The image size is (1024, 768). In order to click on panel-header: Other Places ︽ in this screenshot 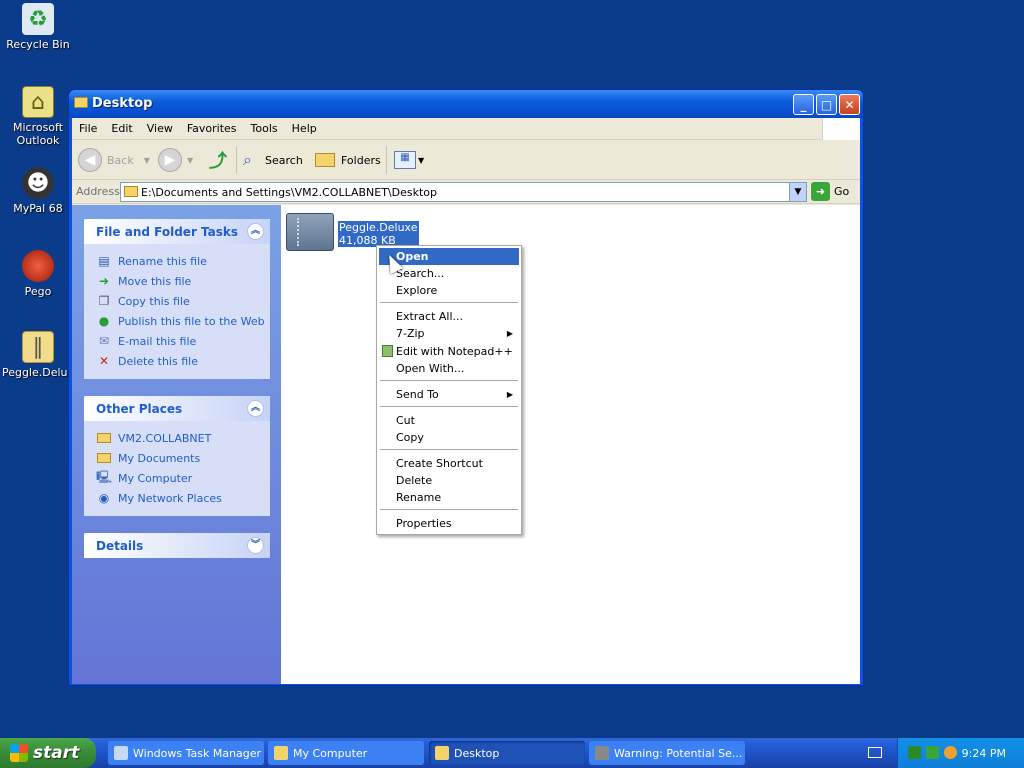, I will do `click(177, 408)`.